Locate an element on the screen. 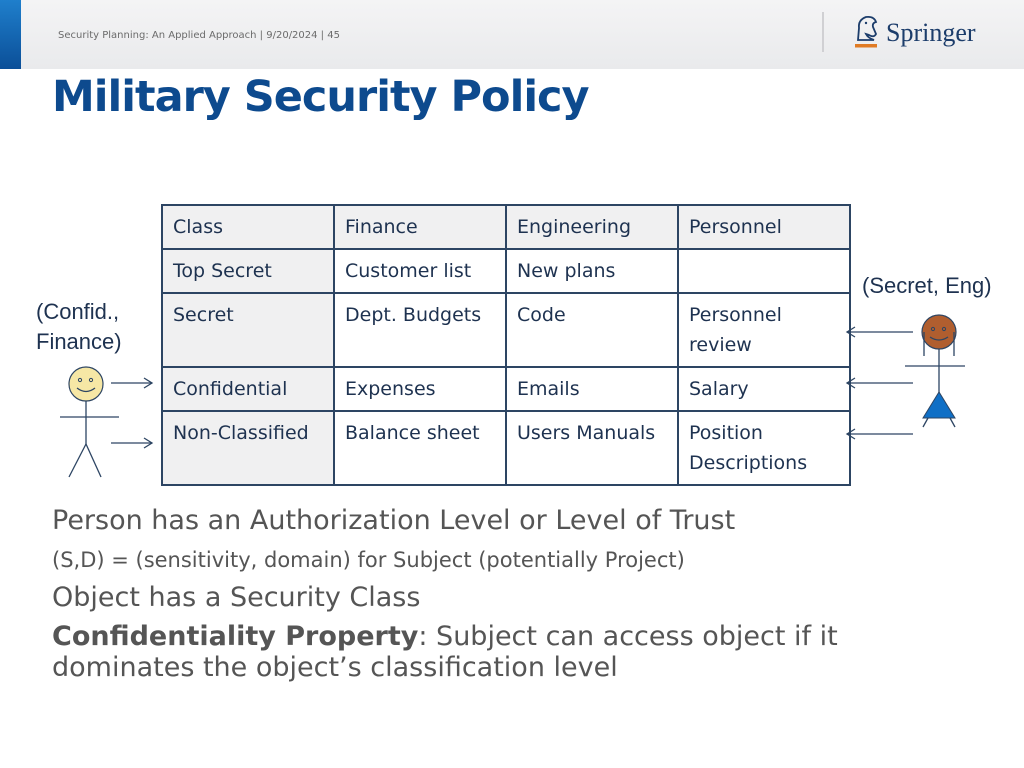 This screenshot has height=768, width=1024. table-header-row: Class Finance Engineering Personnel is located at coordinates (506, 227).